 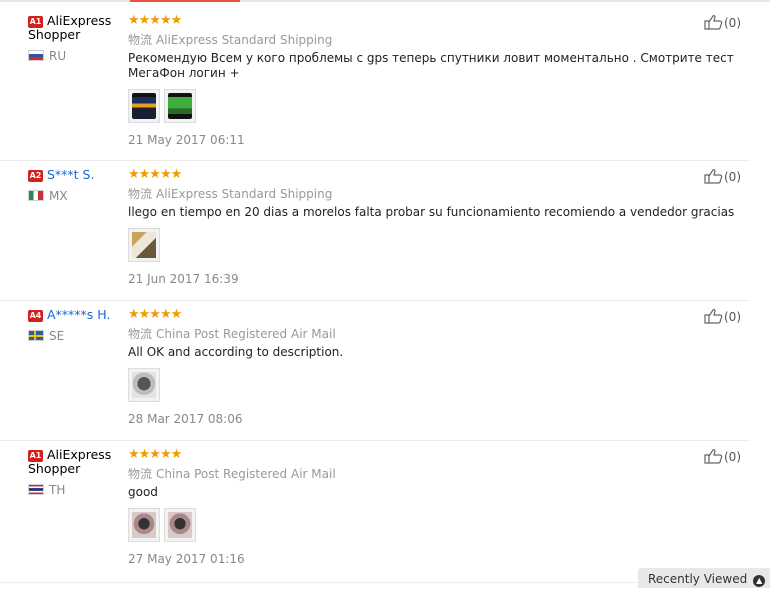 What do you see at coordinates (185, 1) in the screenshot?
I see `active-tab-indicator` at bounding box center [185, 1].